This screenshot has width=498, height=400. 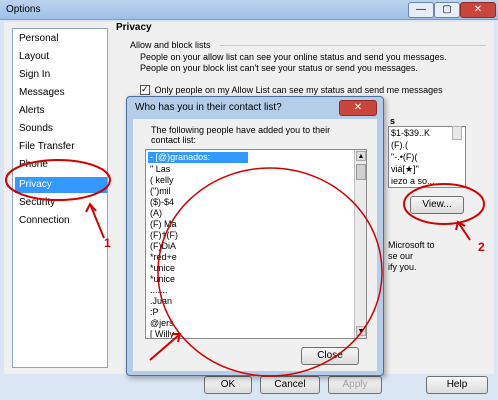 What do you see at coordinates (58, 180) in the screenshot?
I see `annotation-circle-privacy` at bounding box center [58, 180].